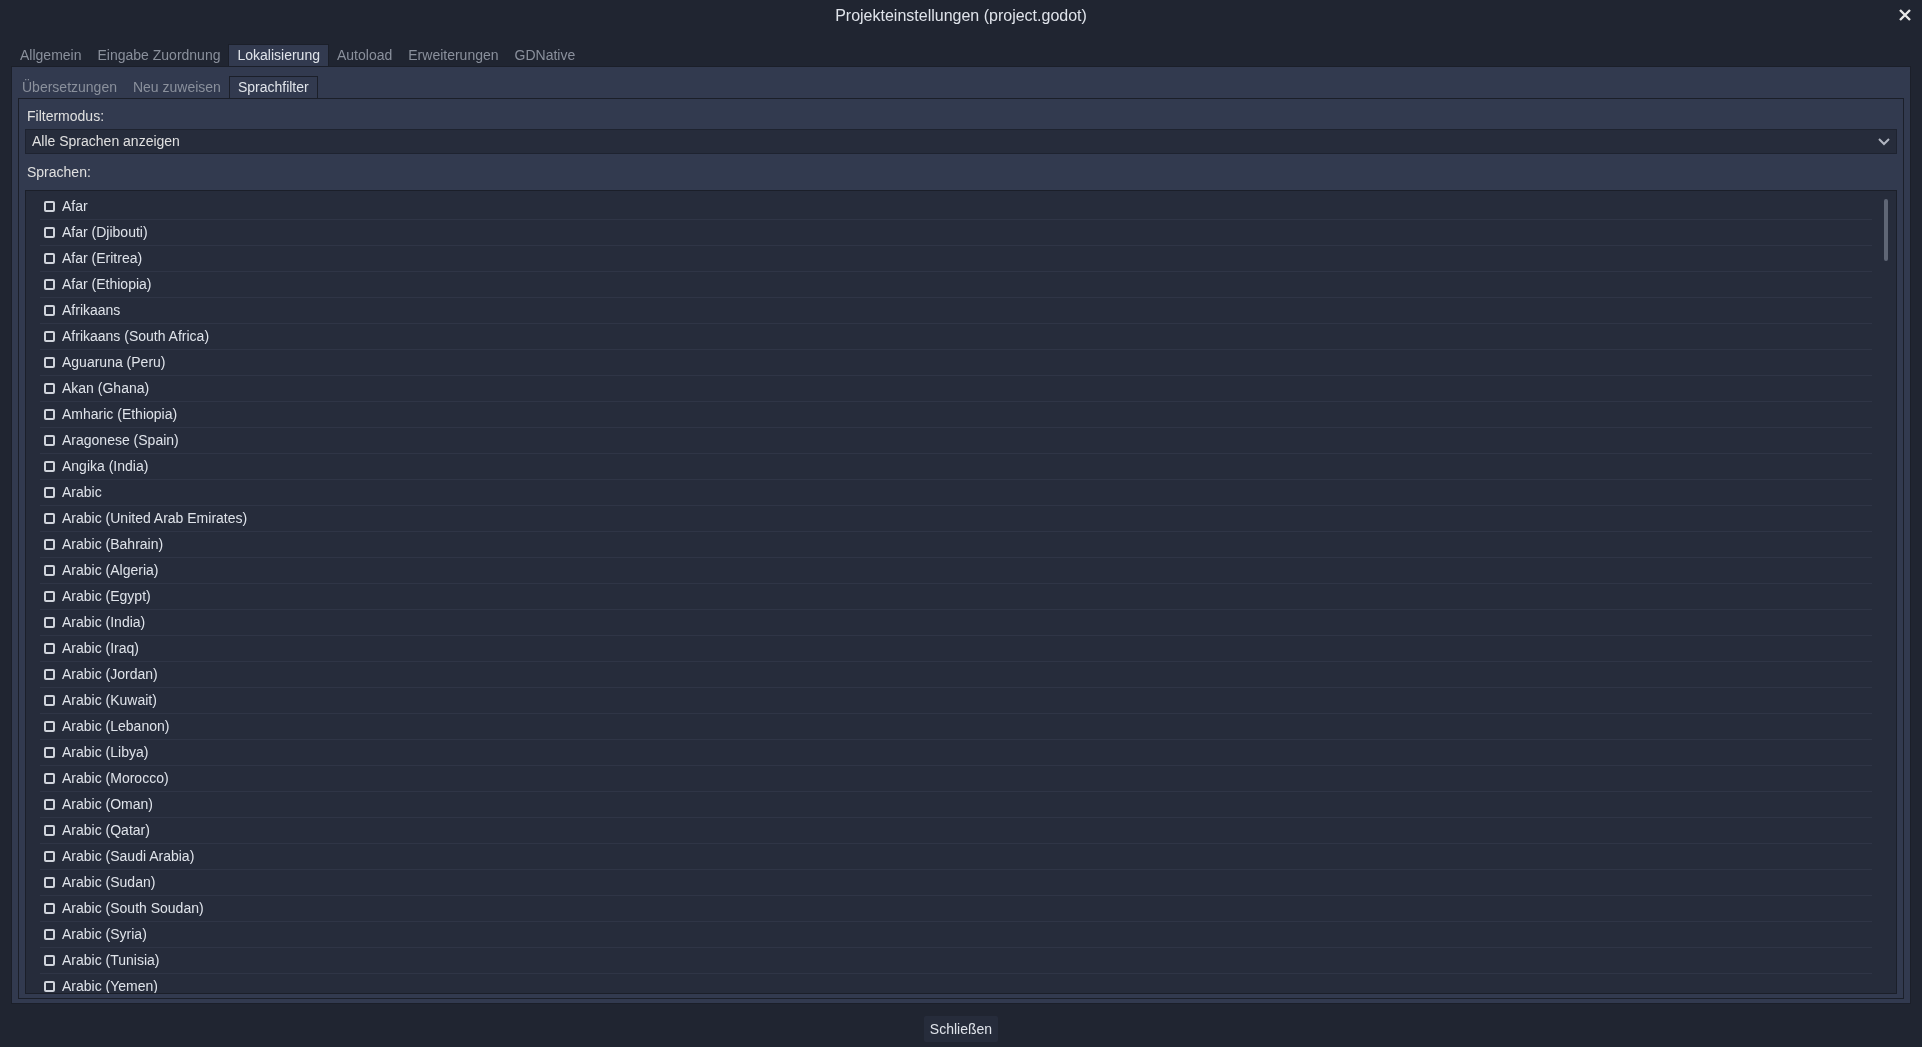 The image size is (1922, 1047). Describe the element at coordinates (136, 336) in the screenshot. I see `language-name: Afrikaans (South Africa)` at that location.